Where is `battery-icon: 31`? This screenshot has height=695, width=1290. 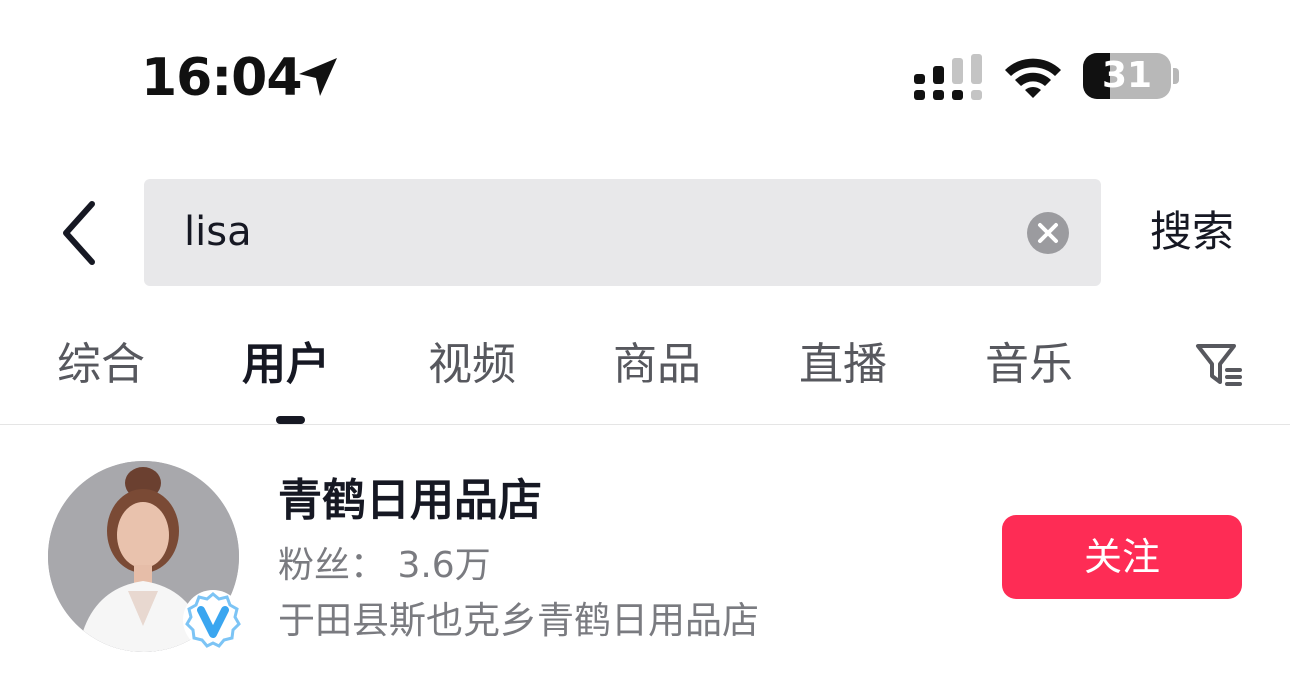
battery-icon: 31 is located at coordinates (1127, 76).